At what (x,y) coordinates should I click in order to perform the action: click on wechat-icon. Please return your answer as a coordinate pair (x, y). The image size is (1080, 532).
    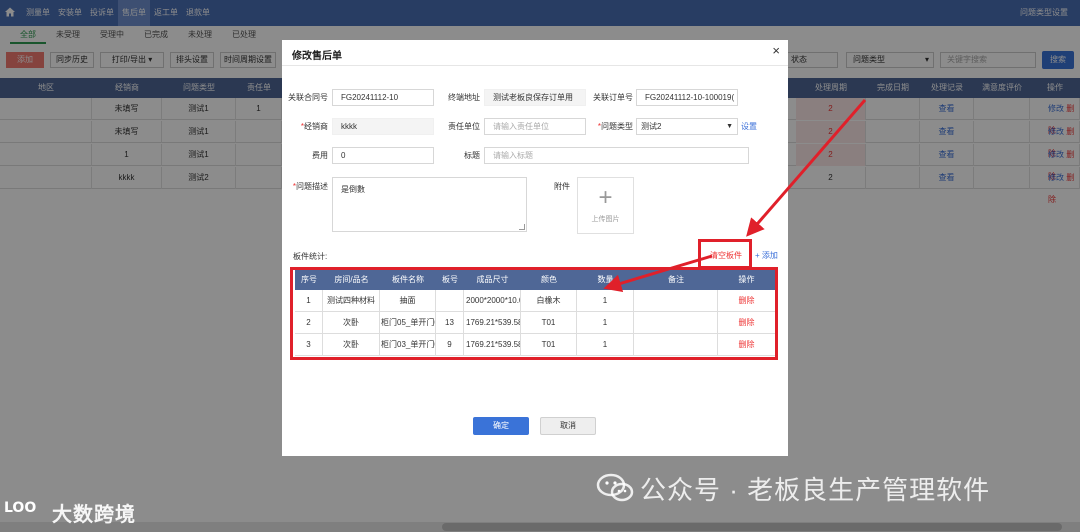
    Looking at the image, I should click on (615, 488).